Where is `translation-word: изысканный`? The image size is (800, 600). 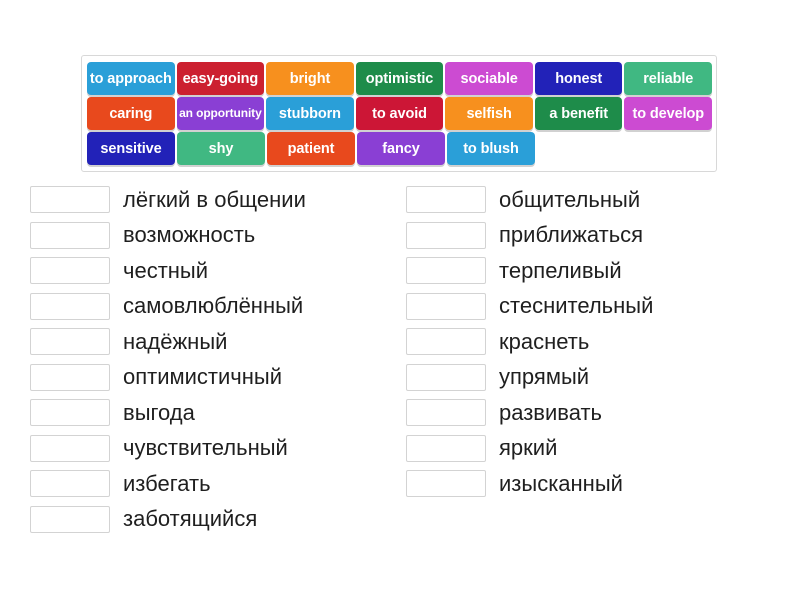
translation-word: изысканный is located at coordinates (561, 483).